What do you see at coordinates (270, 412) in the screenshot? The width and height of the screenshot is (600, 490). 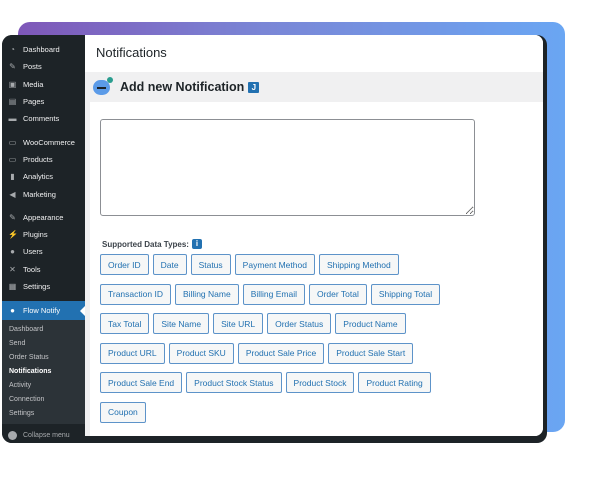 I see `data-type-row: Coupon` at bounding box center [270, 412].